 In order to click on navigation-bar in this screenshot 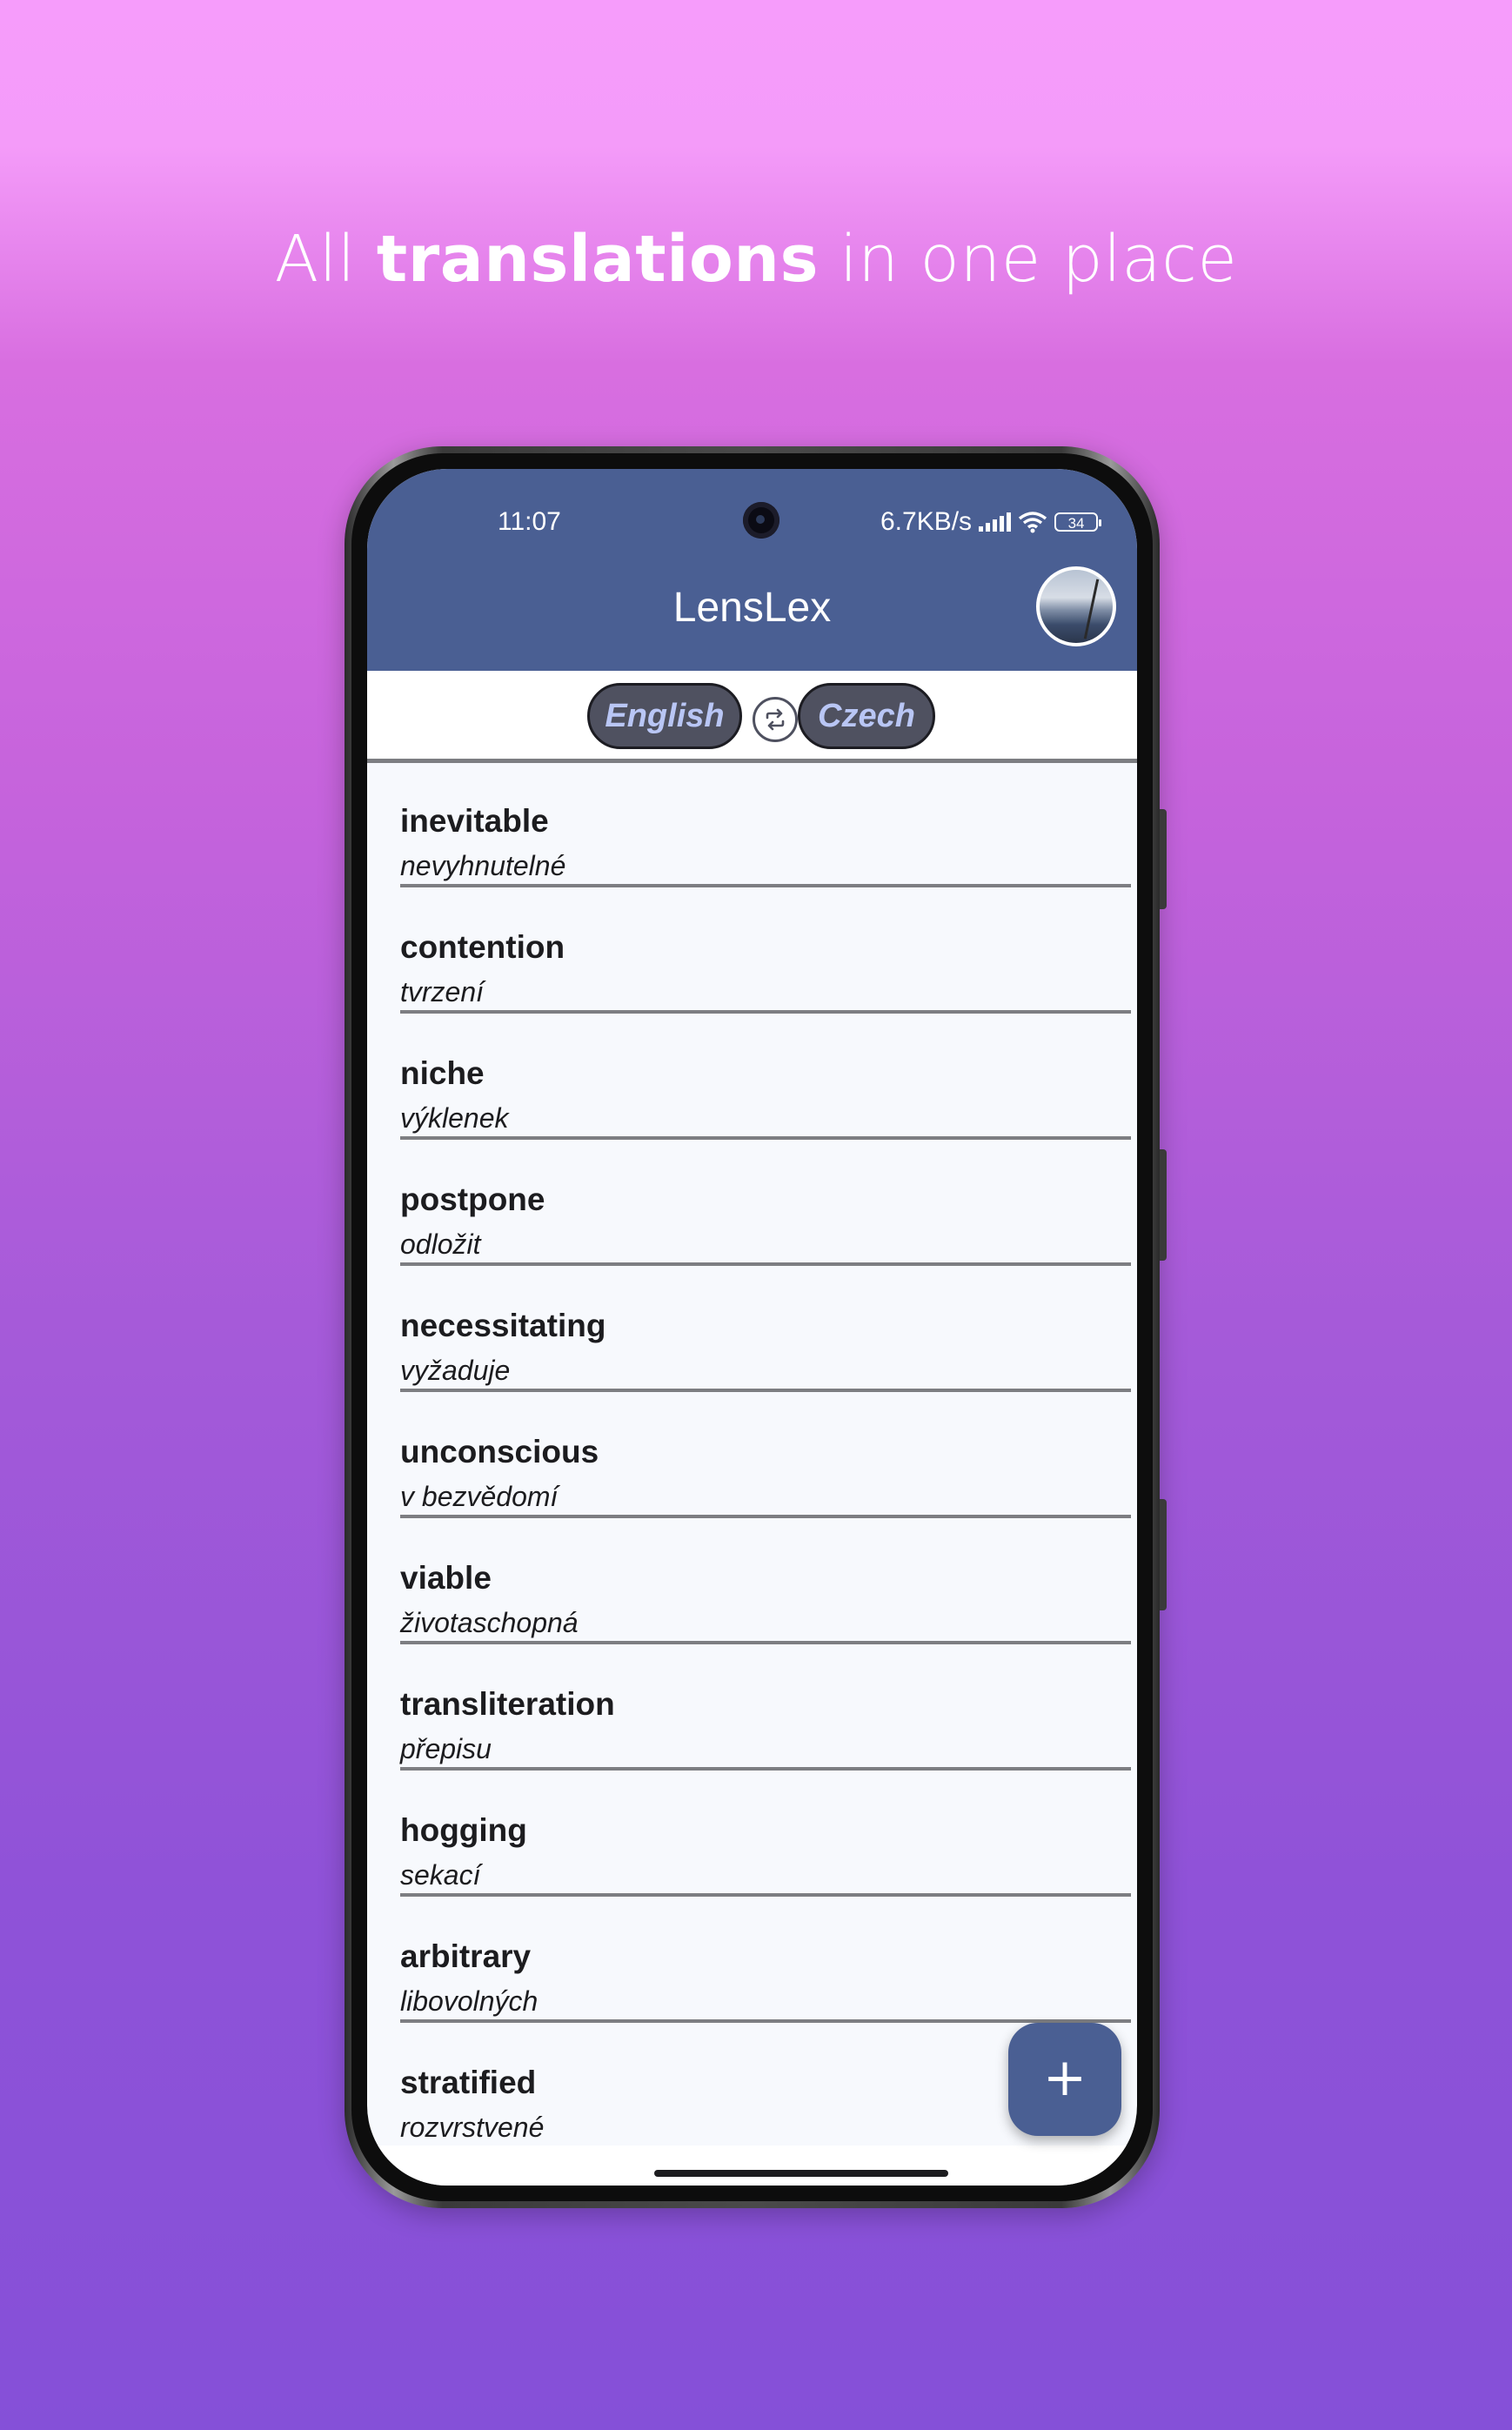, I will do `click(752, 2165)`.